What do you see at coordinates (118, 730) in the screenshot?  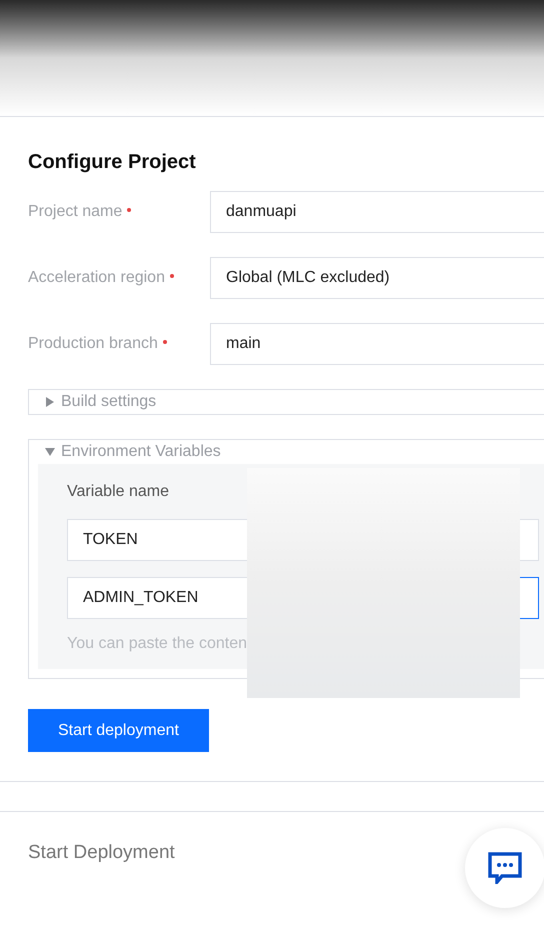 I see `start-deployment-button: Start deployment` at bounding box center [118, 730].